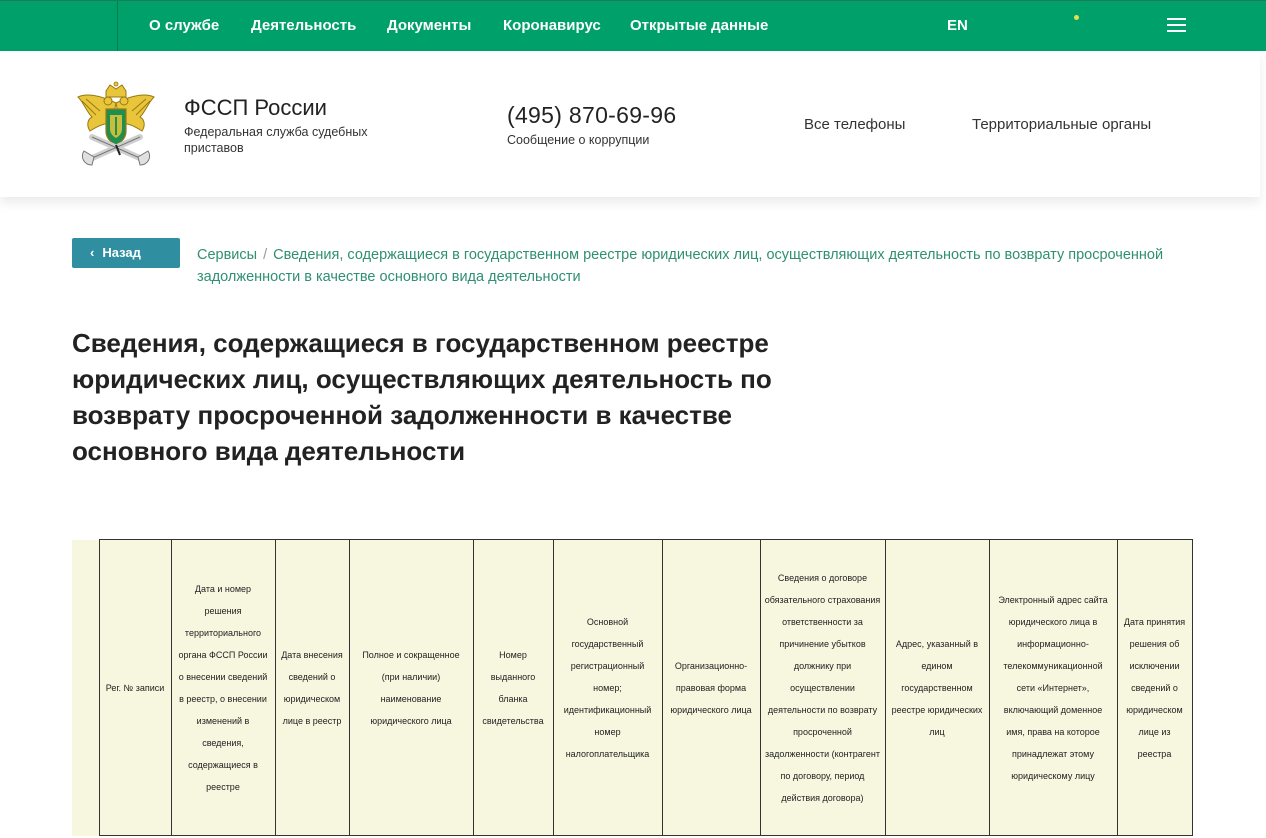 This screenshot has height=838, width=1266. I want to click on breadcrumb-services: Сервисы, so click(227, 255).